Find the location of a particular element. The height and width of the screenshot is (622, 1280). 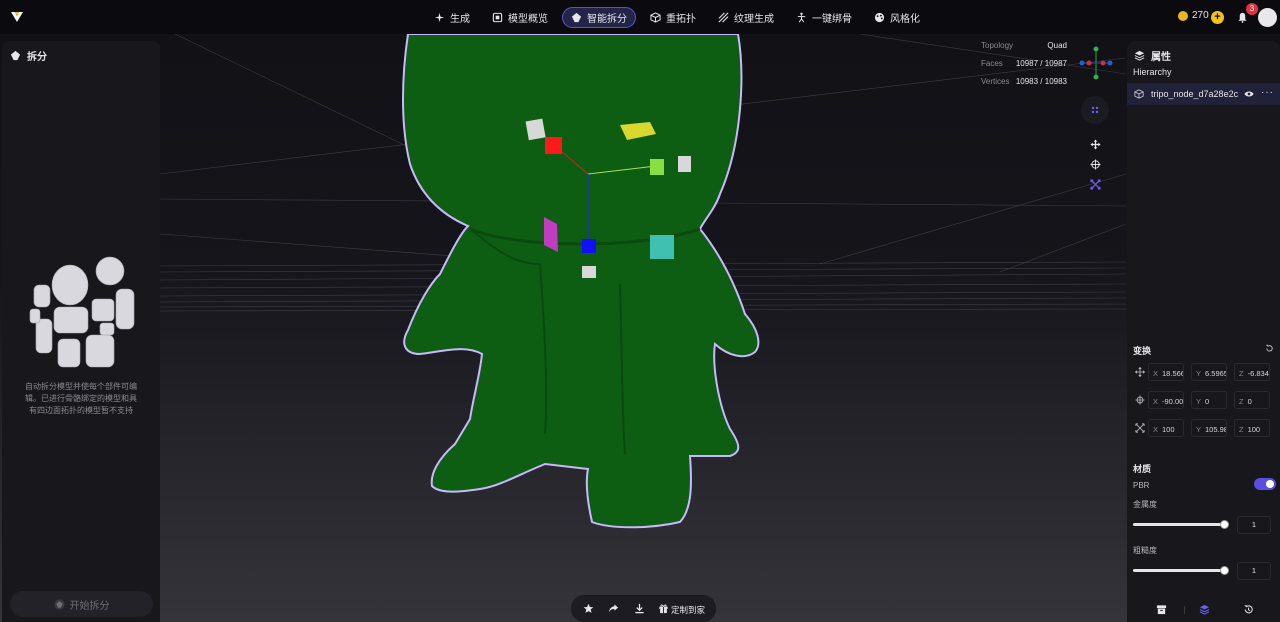

view-mode-button is located at coordinates (1095, 110).